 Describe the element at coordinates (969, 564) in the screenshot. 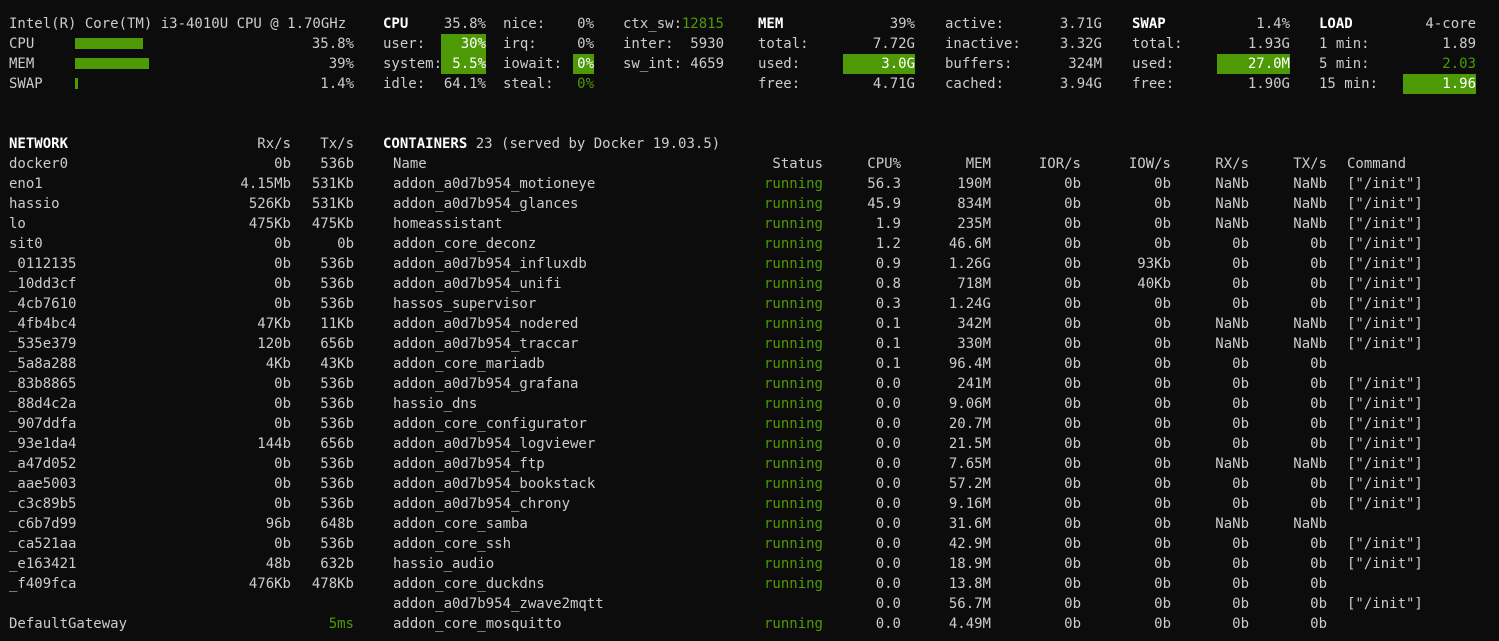

I see `container-mem: 18.9M` at that location.